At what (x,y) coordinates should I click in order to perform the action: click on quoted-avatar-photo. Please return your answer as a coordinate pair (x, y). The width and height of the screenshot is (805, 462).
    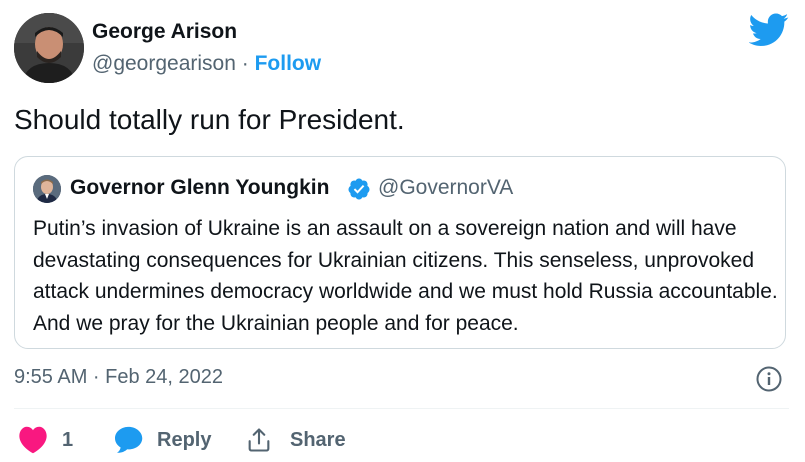
    Looking at the image, I should click on (47, 189).